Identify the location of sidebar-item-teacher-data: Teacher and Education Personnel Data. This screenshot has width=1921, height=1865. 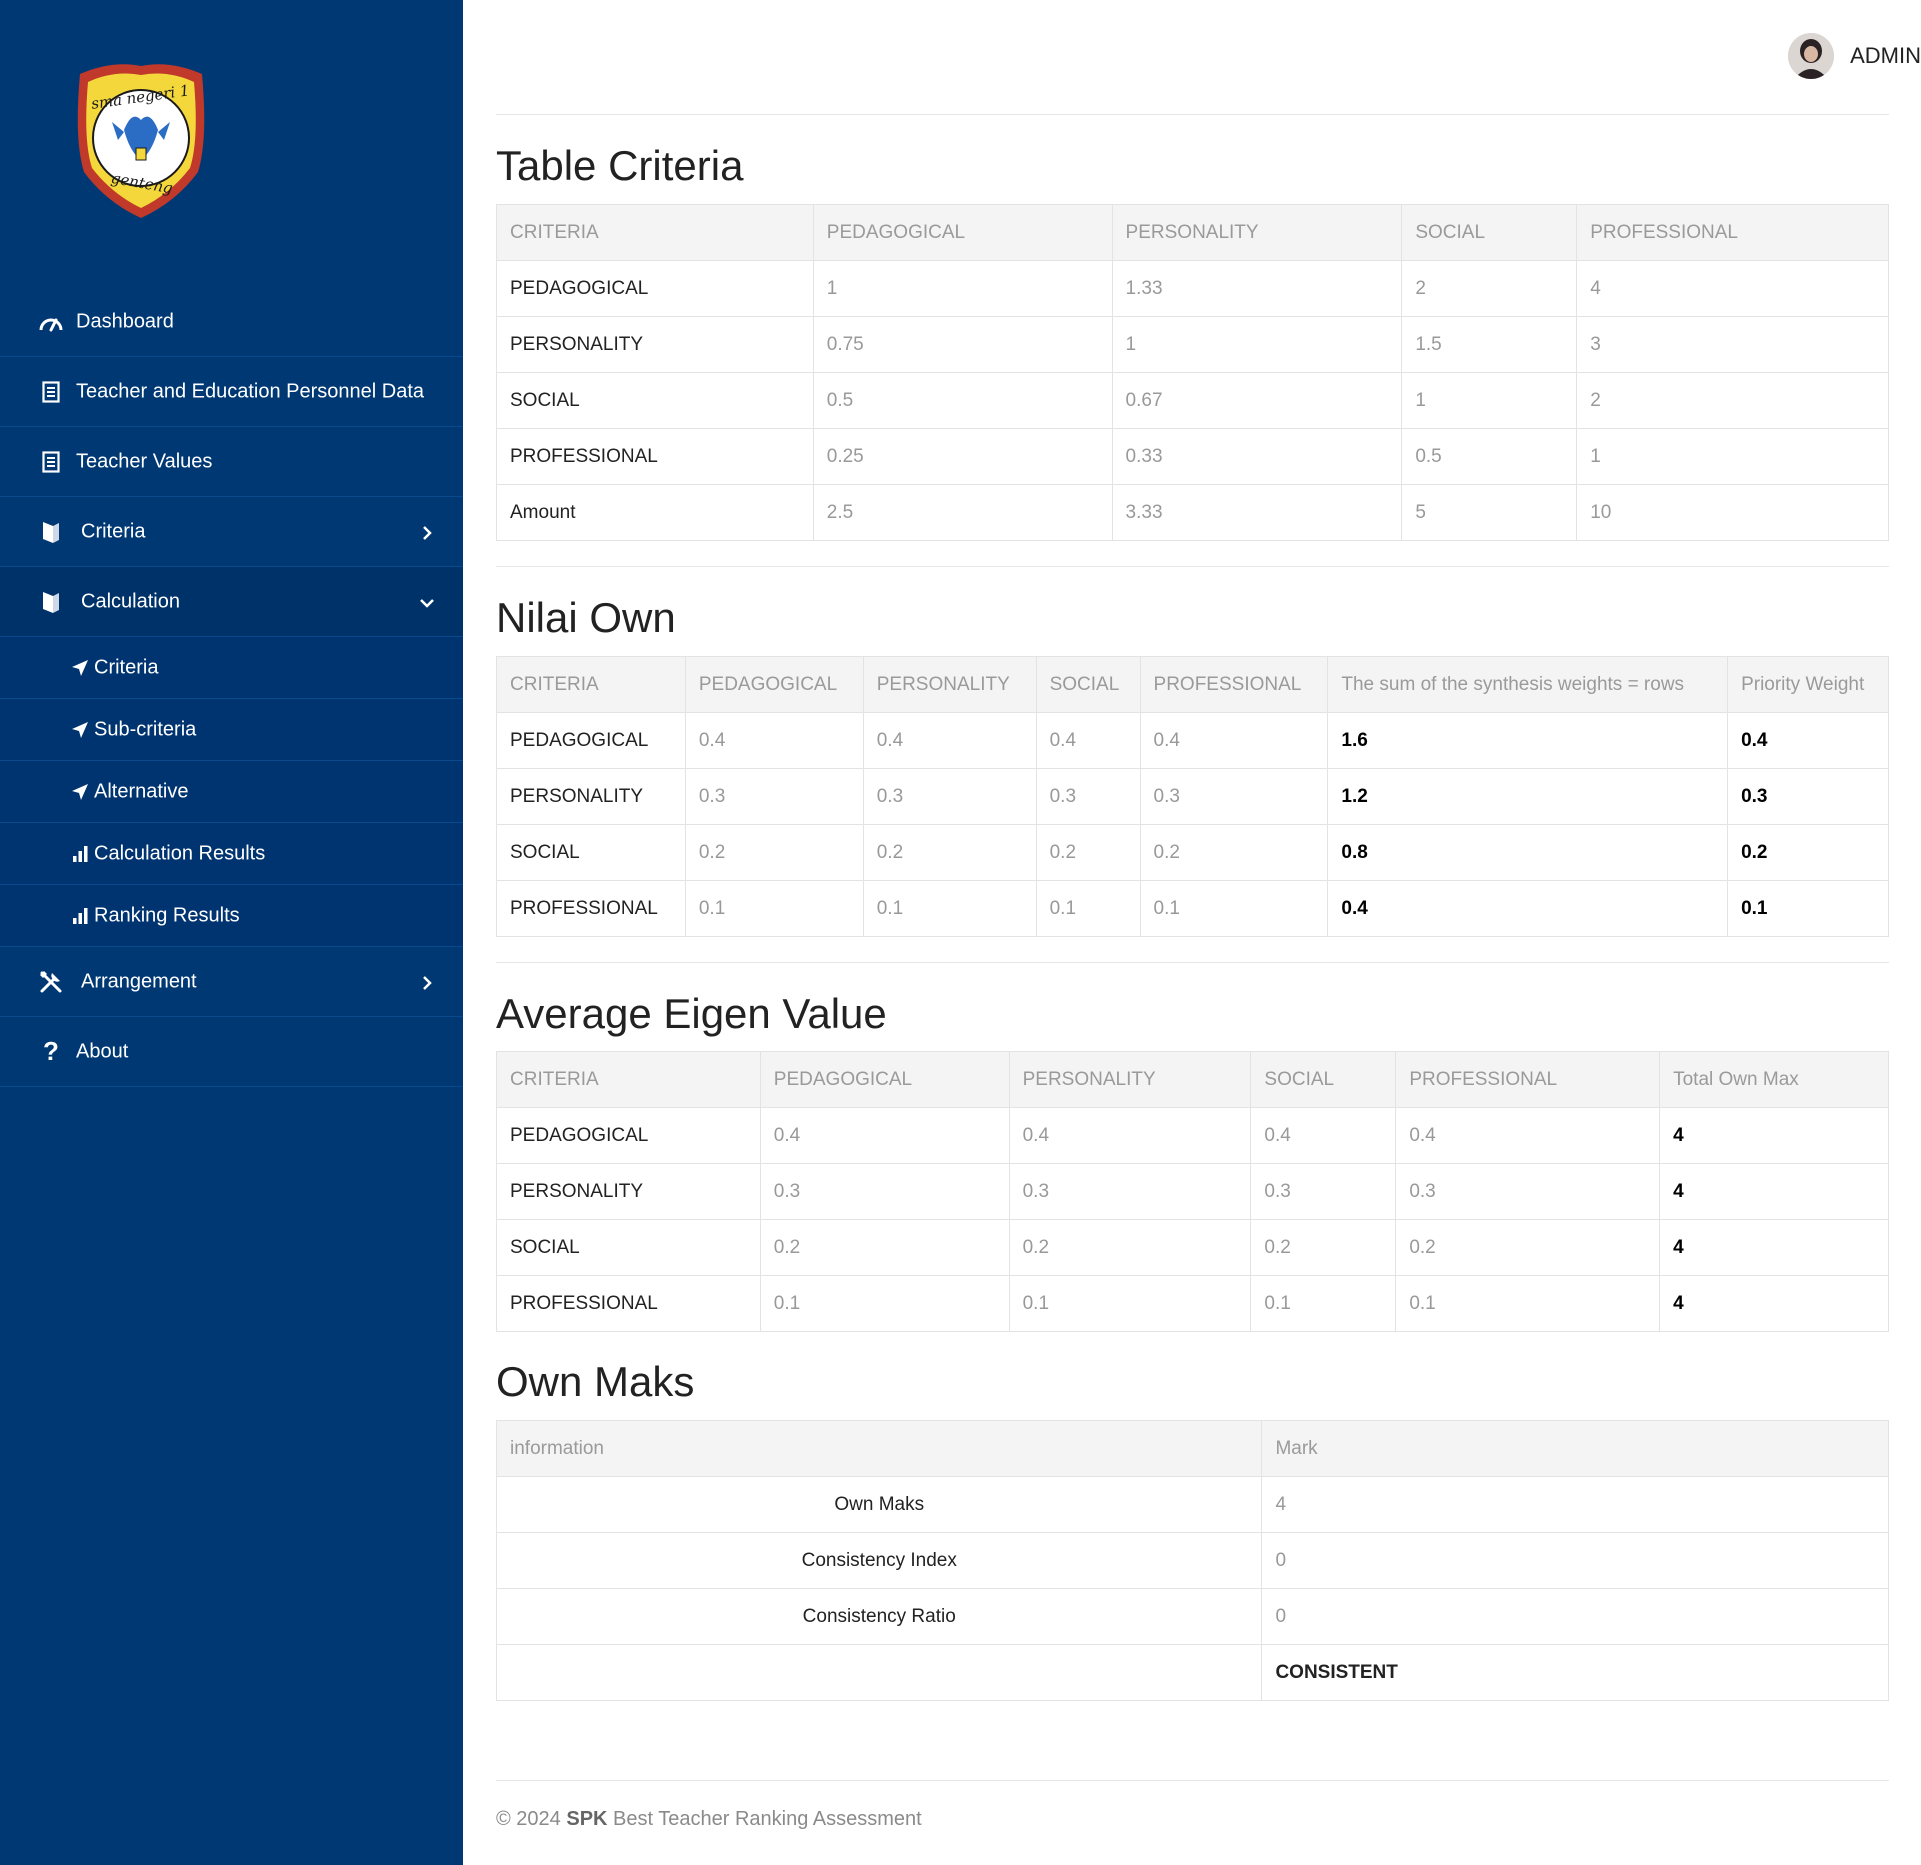
(231, 392).